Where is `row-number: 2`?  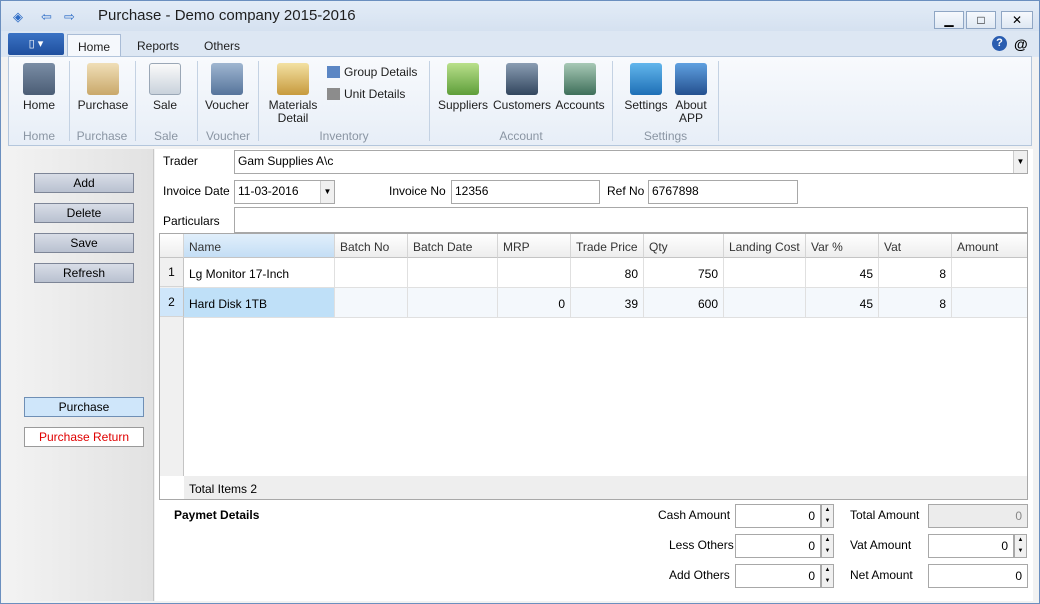
row-number: 2 is located at coordinates (172, 302).